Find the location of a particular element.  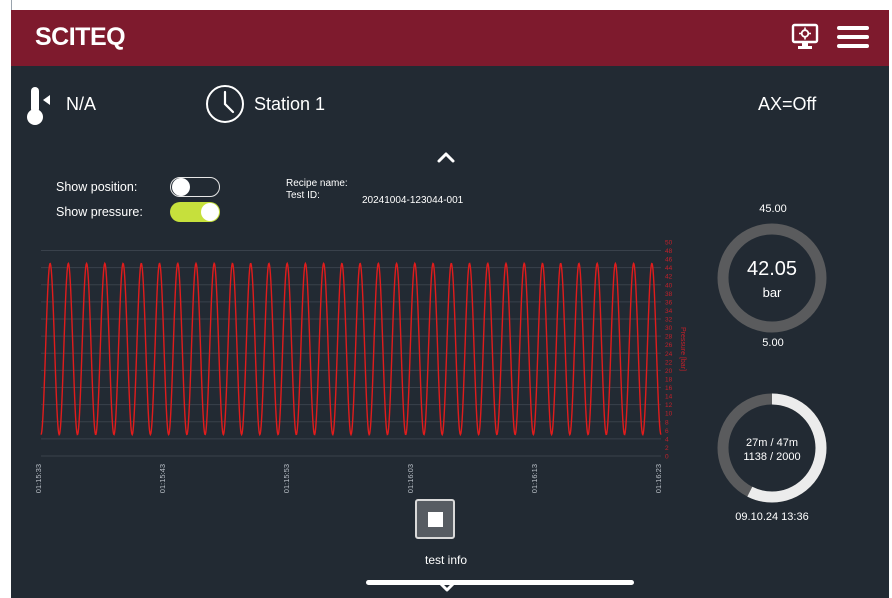

y-tick-label: 42 is located at coordinates (669, 277).